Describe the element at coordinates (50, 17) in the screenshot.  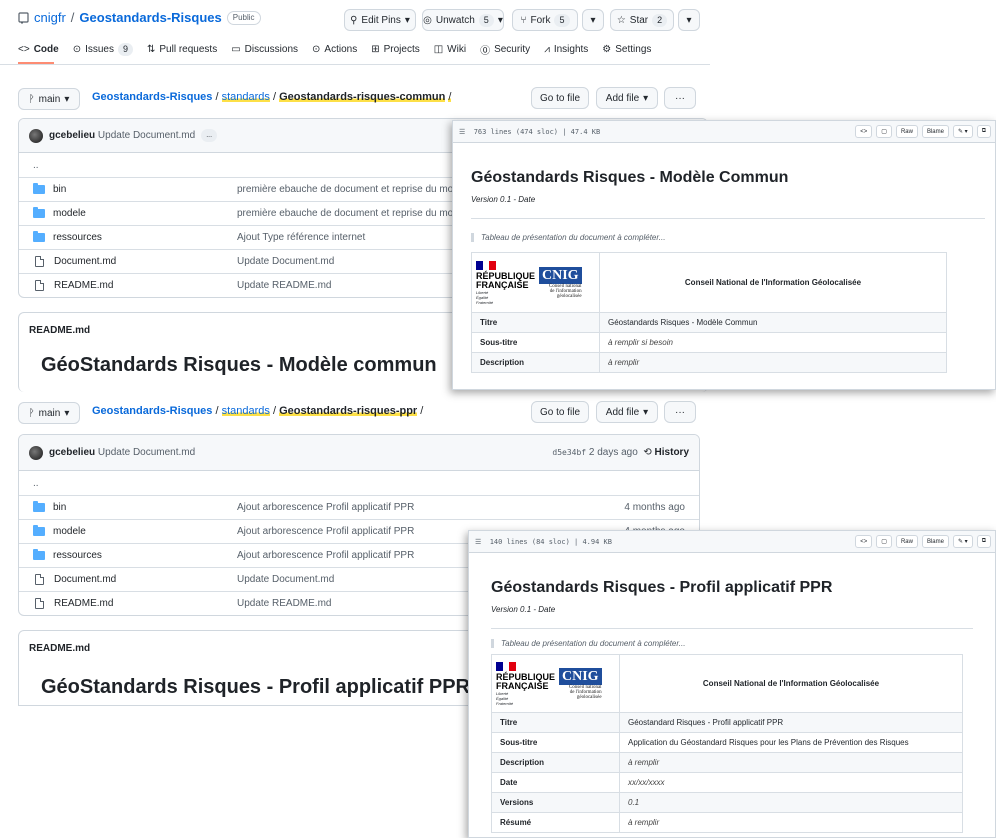
I see `repo-owner-link: cnigfr` at that location.